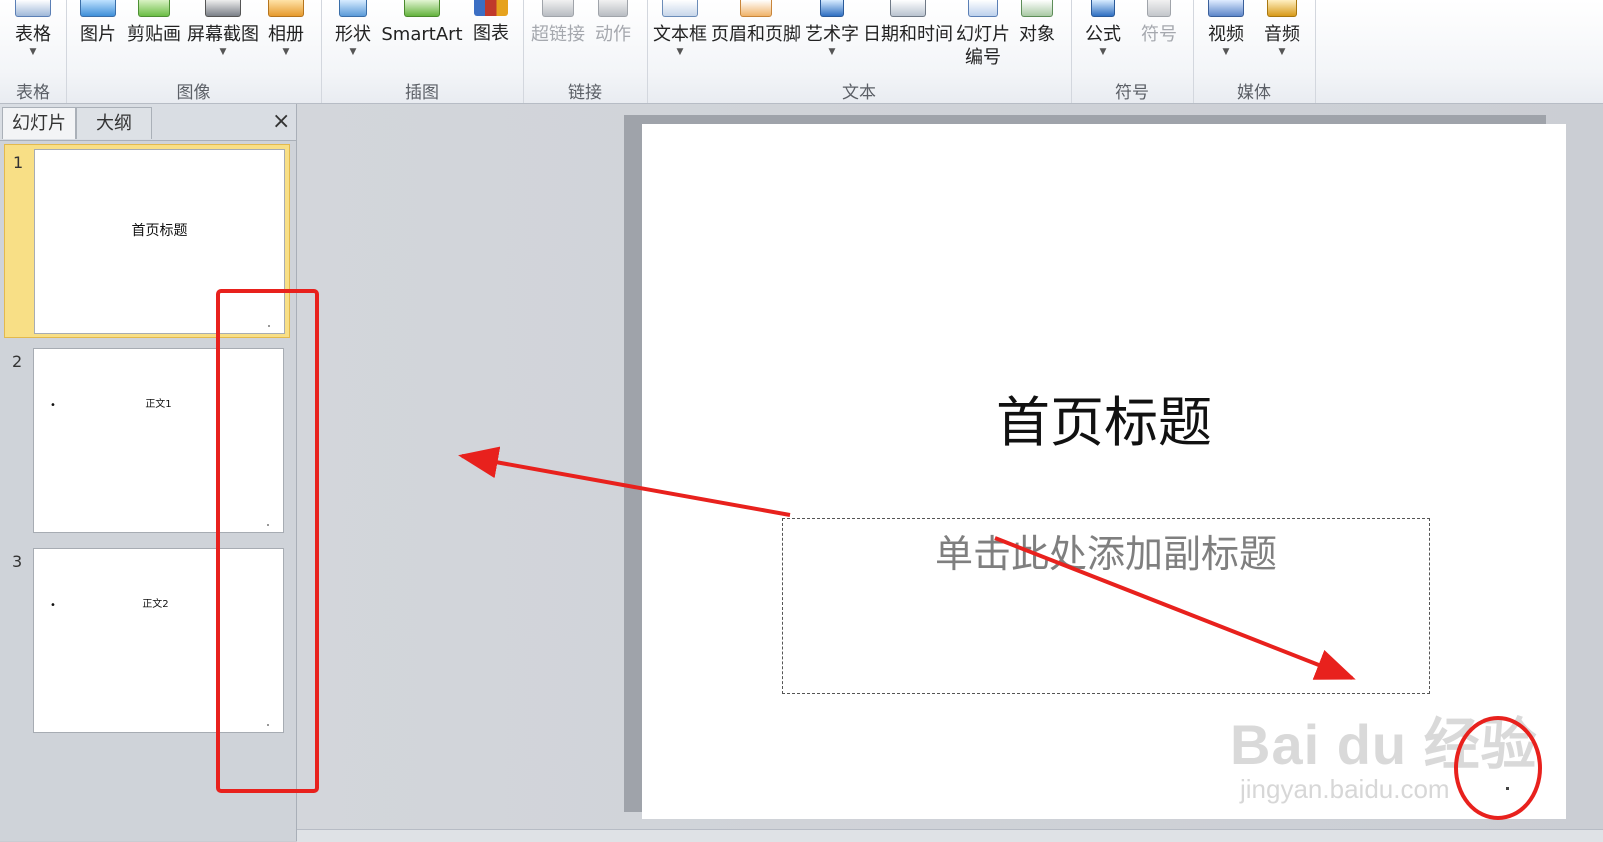  What do you see at coordinates (33, 93) in the screenshot?
I see `group-label-table: 表格` at bounding box center [33, 93].